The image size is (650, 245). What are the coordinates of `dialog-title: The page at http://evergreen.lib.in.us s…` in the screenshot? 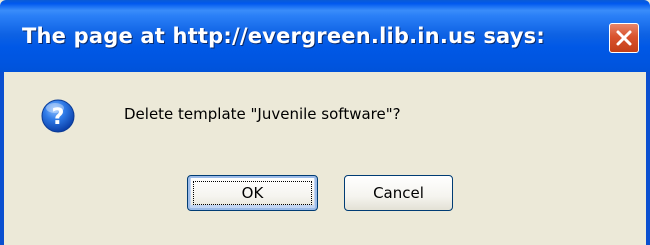 It's located at (283, 36).